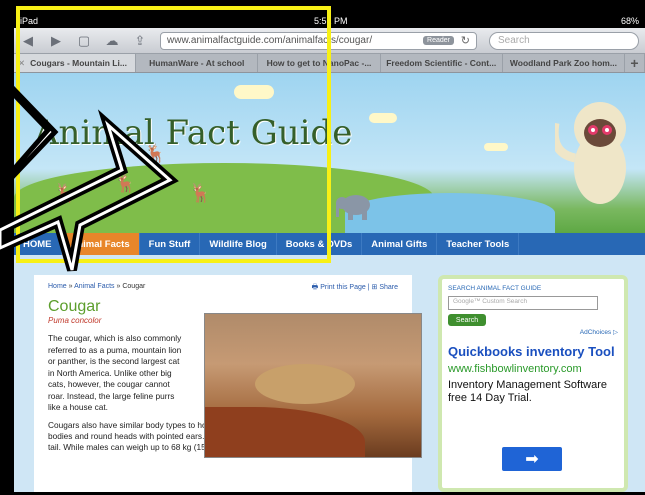 This screenshot has width=645, height=495. I want to click on nav-animal-gifts: Animal Gifts, so click(400, 244).